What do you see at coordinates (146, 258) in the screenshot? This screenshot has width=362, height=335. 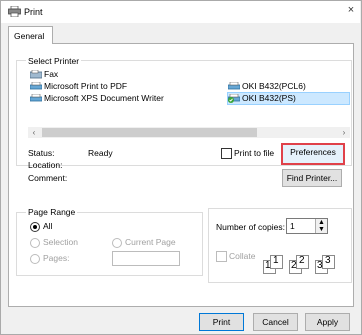 I see `pages-input` at bounding box center [146, 258].